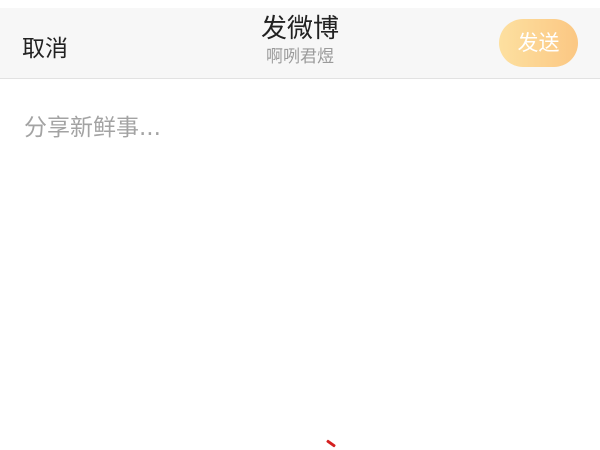  I want to click on page-title: 发微博, so click(299, 29).